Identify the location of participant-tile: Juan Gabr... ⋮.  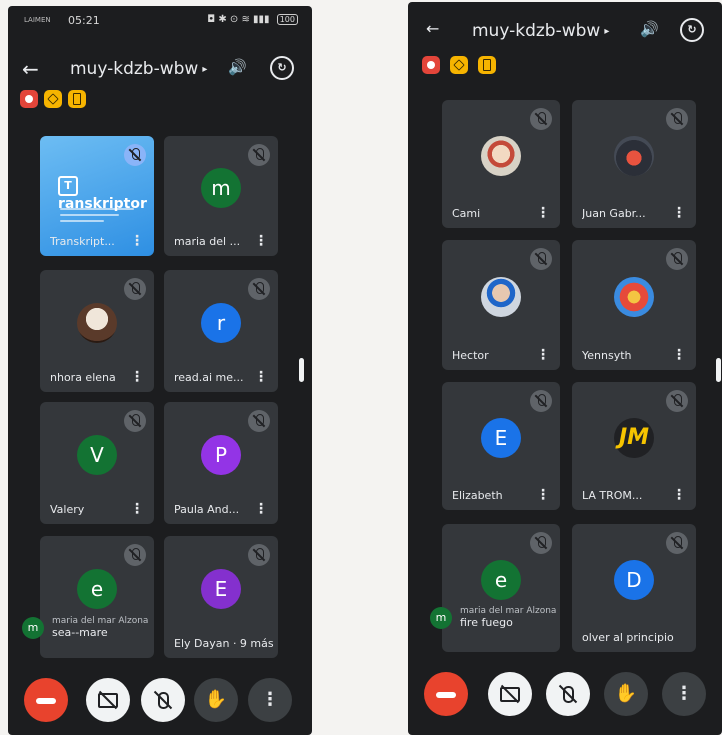
(634, 164).